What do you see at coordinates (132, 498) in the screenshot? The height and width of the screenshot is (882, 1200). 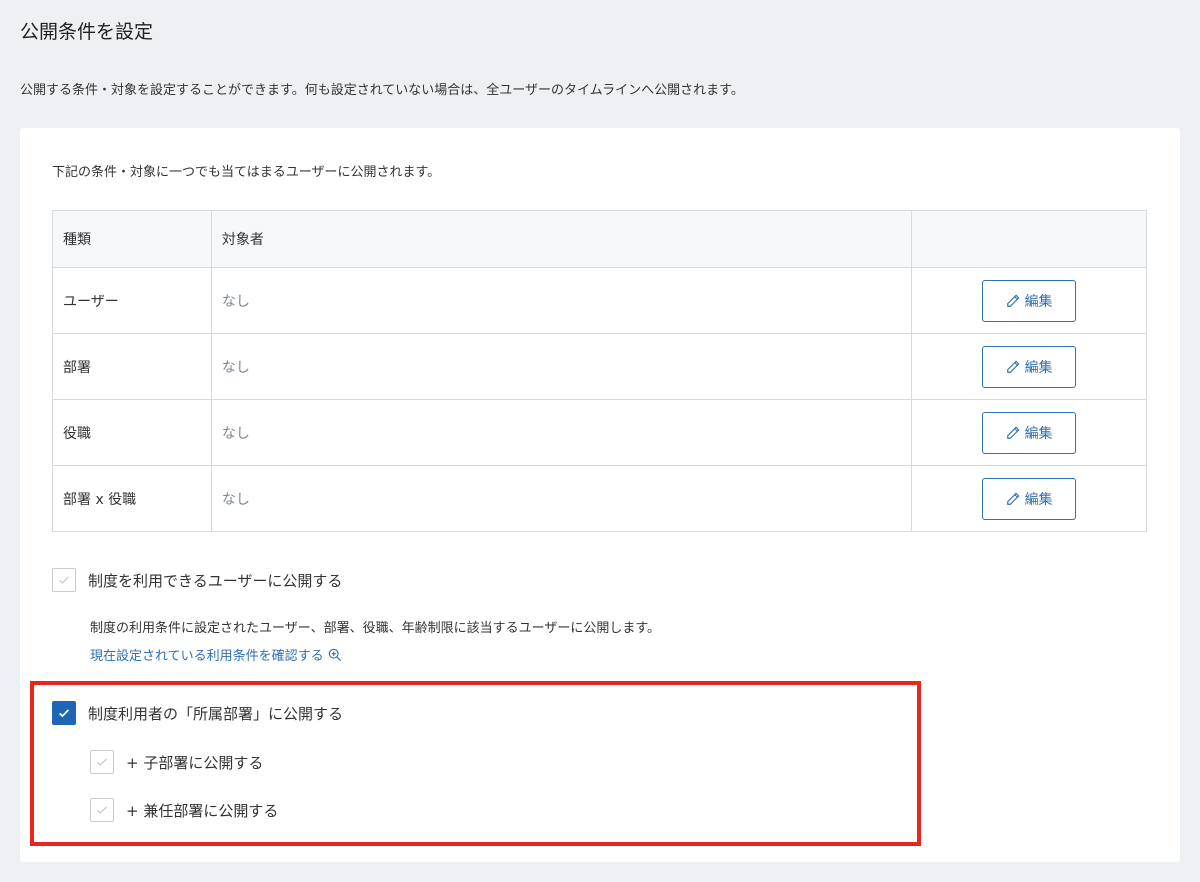 I see `row-type: 部署 x 役職` at bounding box center [132, 498].